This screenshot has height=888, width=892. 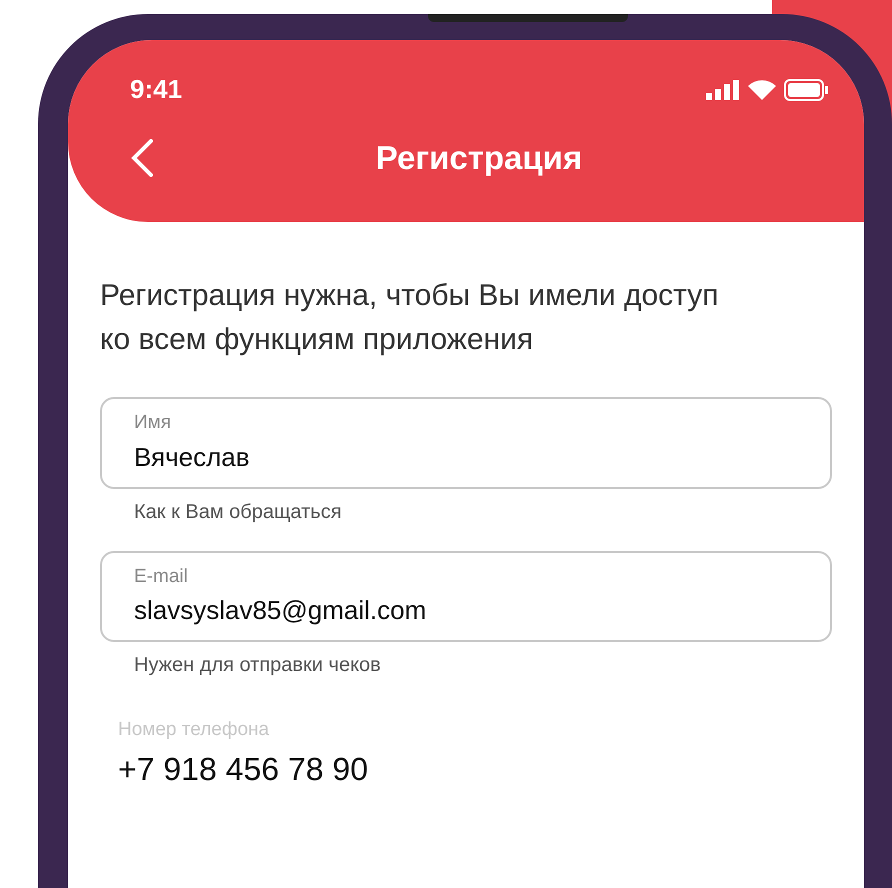 What do you see at coordinates (723, 90) in the screenshot?
I see `signal-icon` at bounding box center [723, 90].